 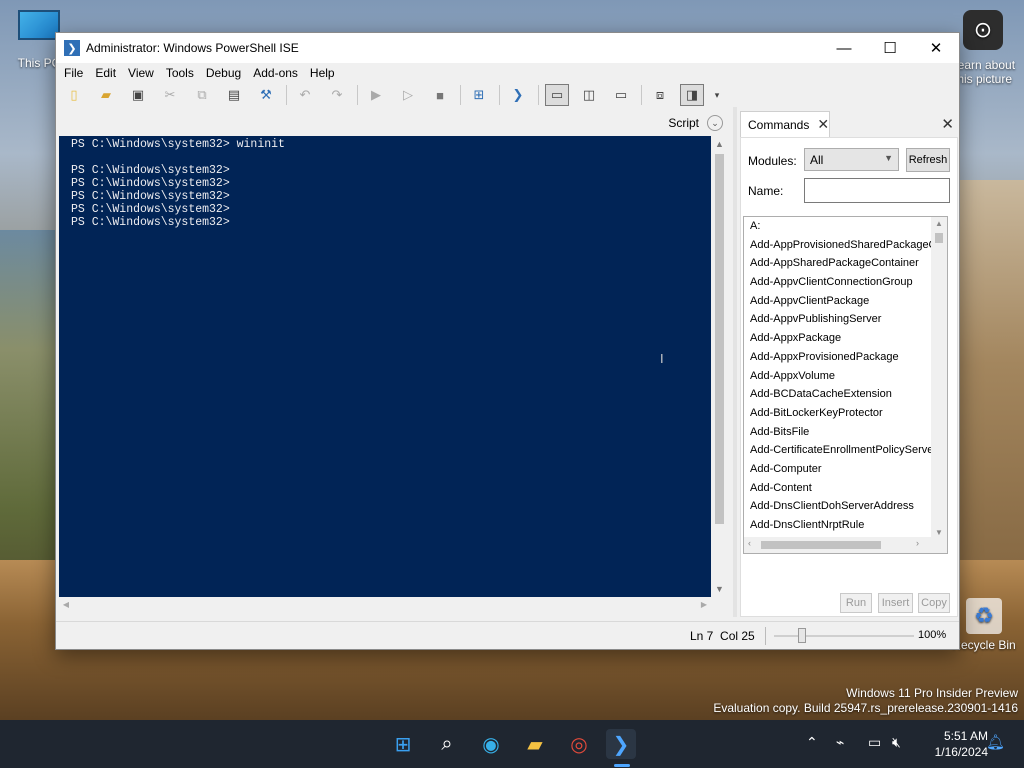 What do you see at coordinates (141, 73) in the screenshot?
I see `menu-view: View` at bounding box center [141, 73].